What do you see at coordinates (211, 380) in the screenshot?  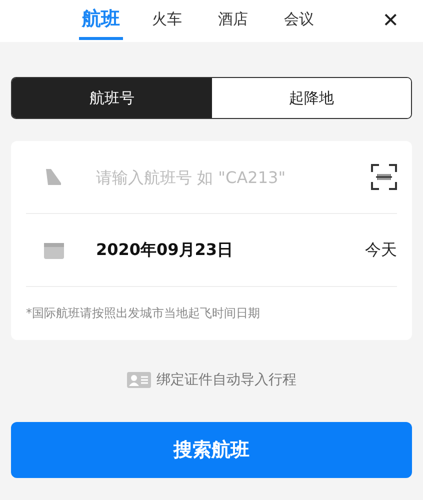 I see `bind-id-link: 绑定证件自动导入行程` at bounding box center [211, 380].